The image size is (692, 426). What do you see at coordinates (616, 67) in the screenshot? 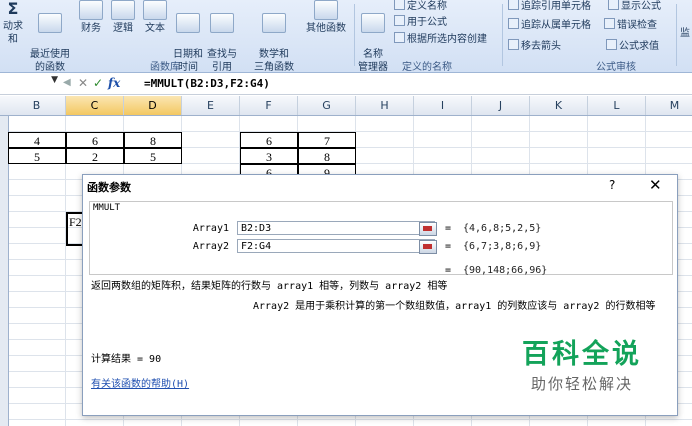
I see `group-formula-auditing: 公式审核` at bounding box center [616, 67].